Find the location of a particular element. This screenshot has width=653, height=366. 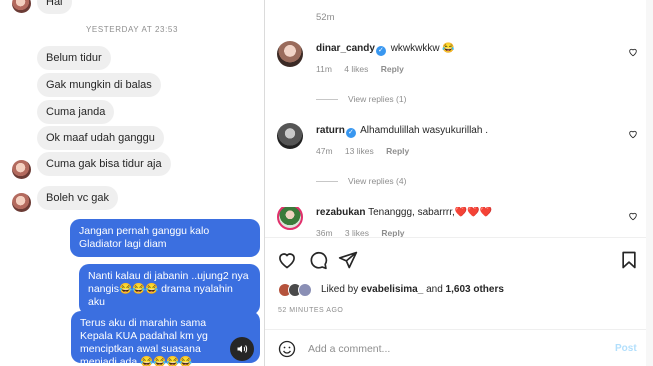

scrollbar is located at coordinates (649, 183).